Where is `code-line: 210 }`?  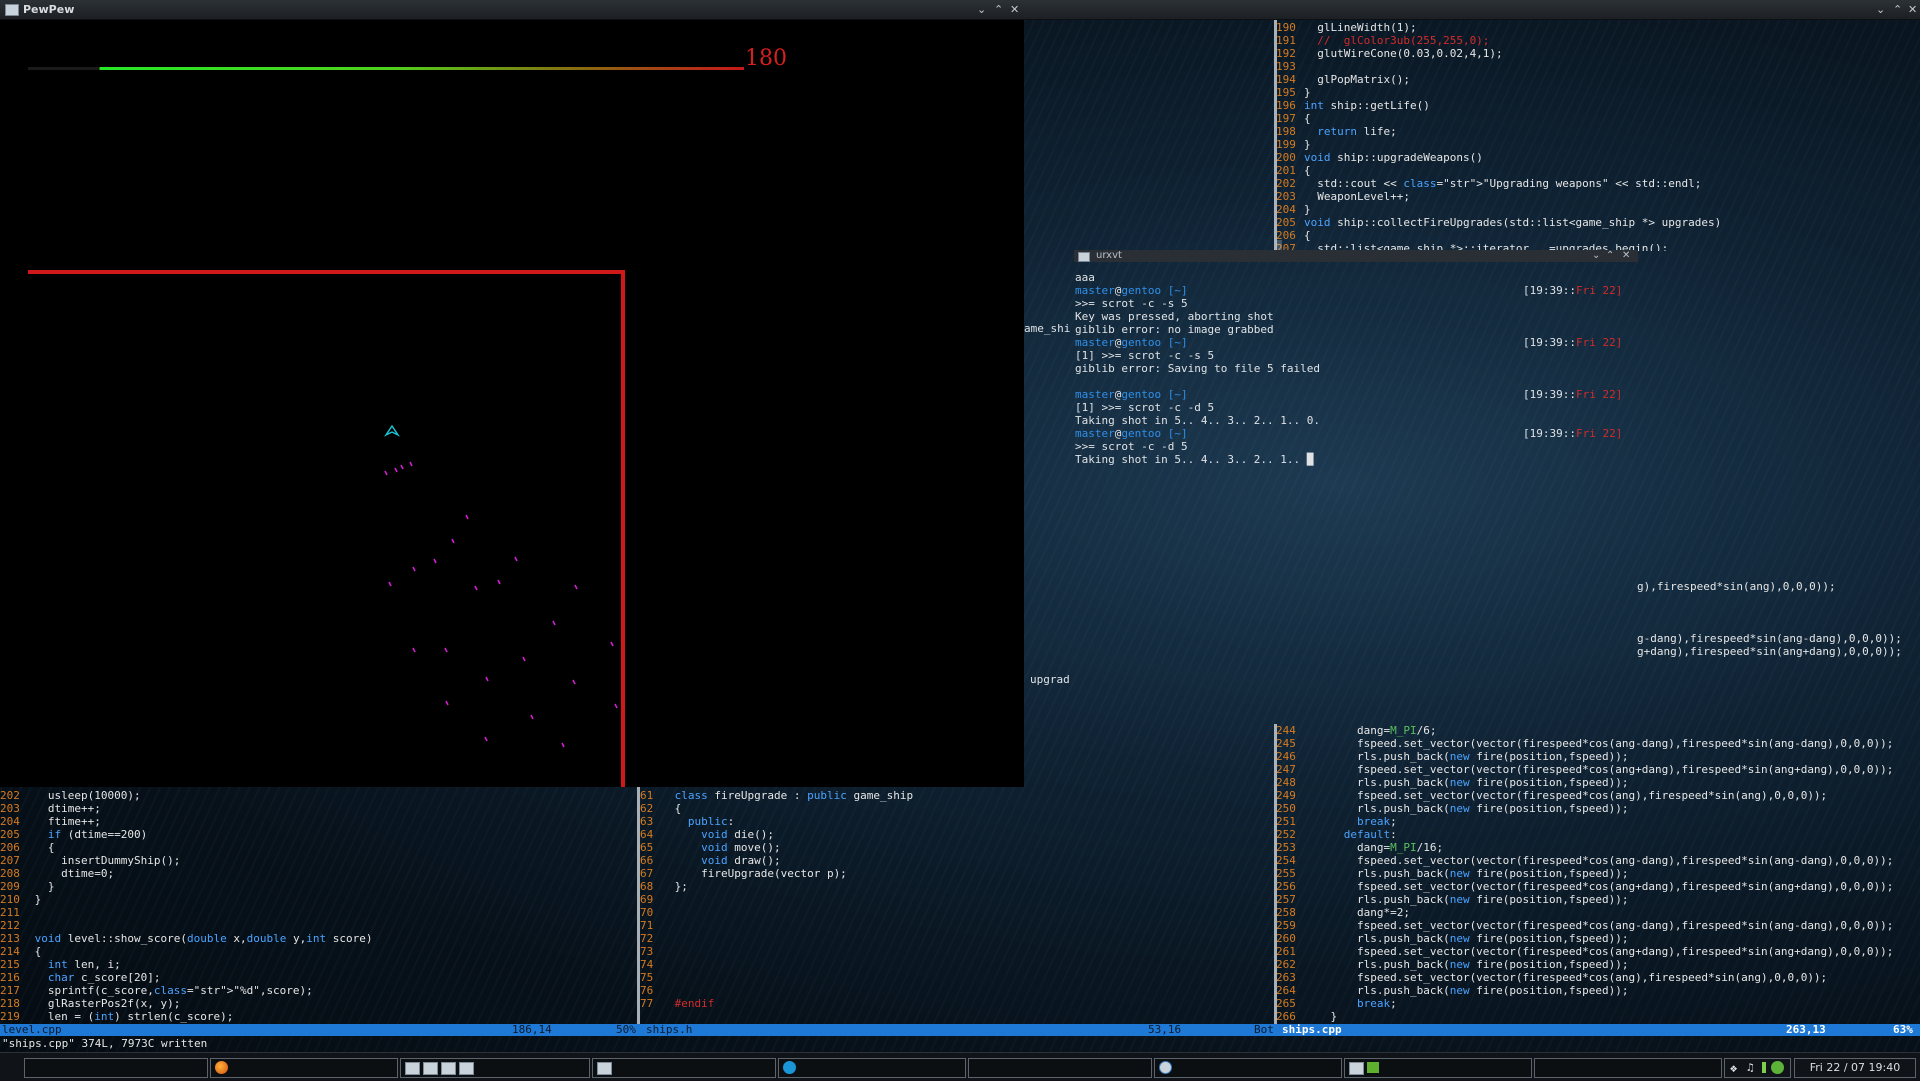 code-line: 210 } is located at coordinates (21, 899).